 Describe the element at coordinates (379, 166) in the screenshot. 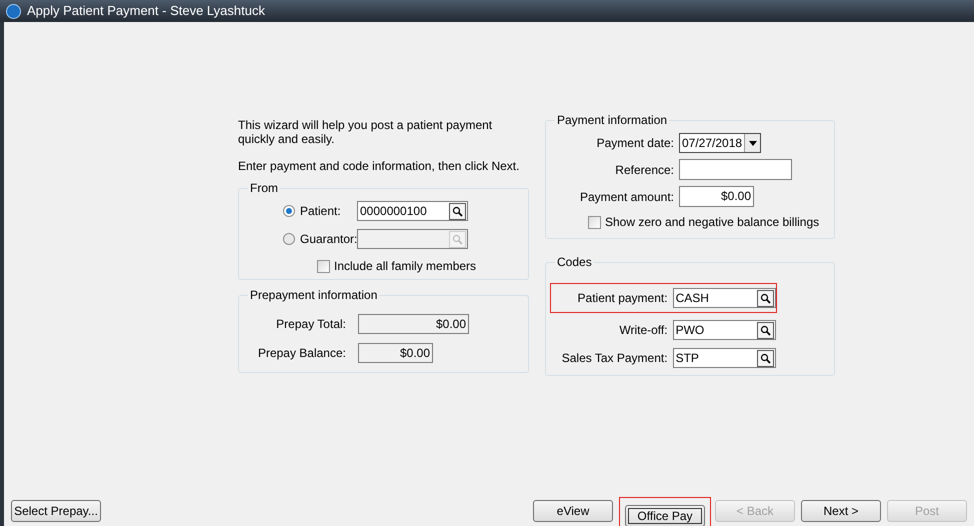

I see `instruction-text: Enter payment and code information, then click Next.` at that location.